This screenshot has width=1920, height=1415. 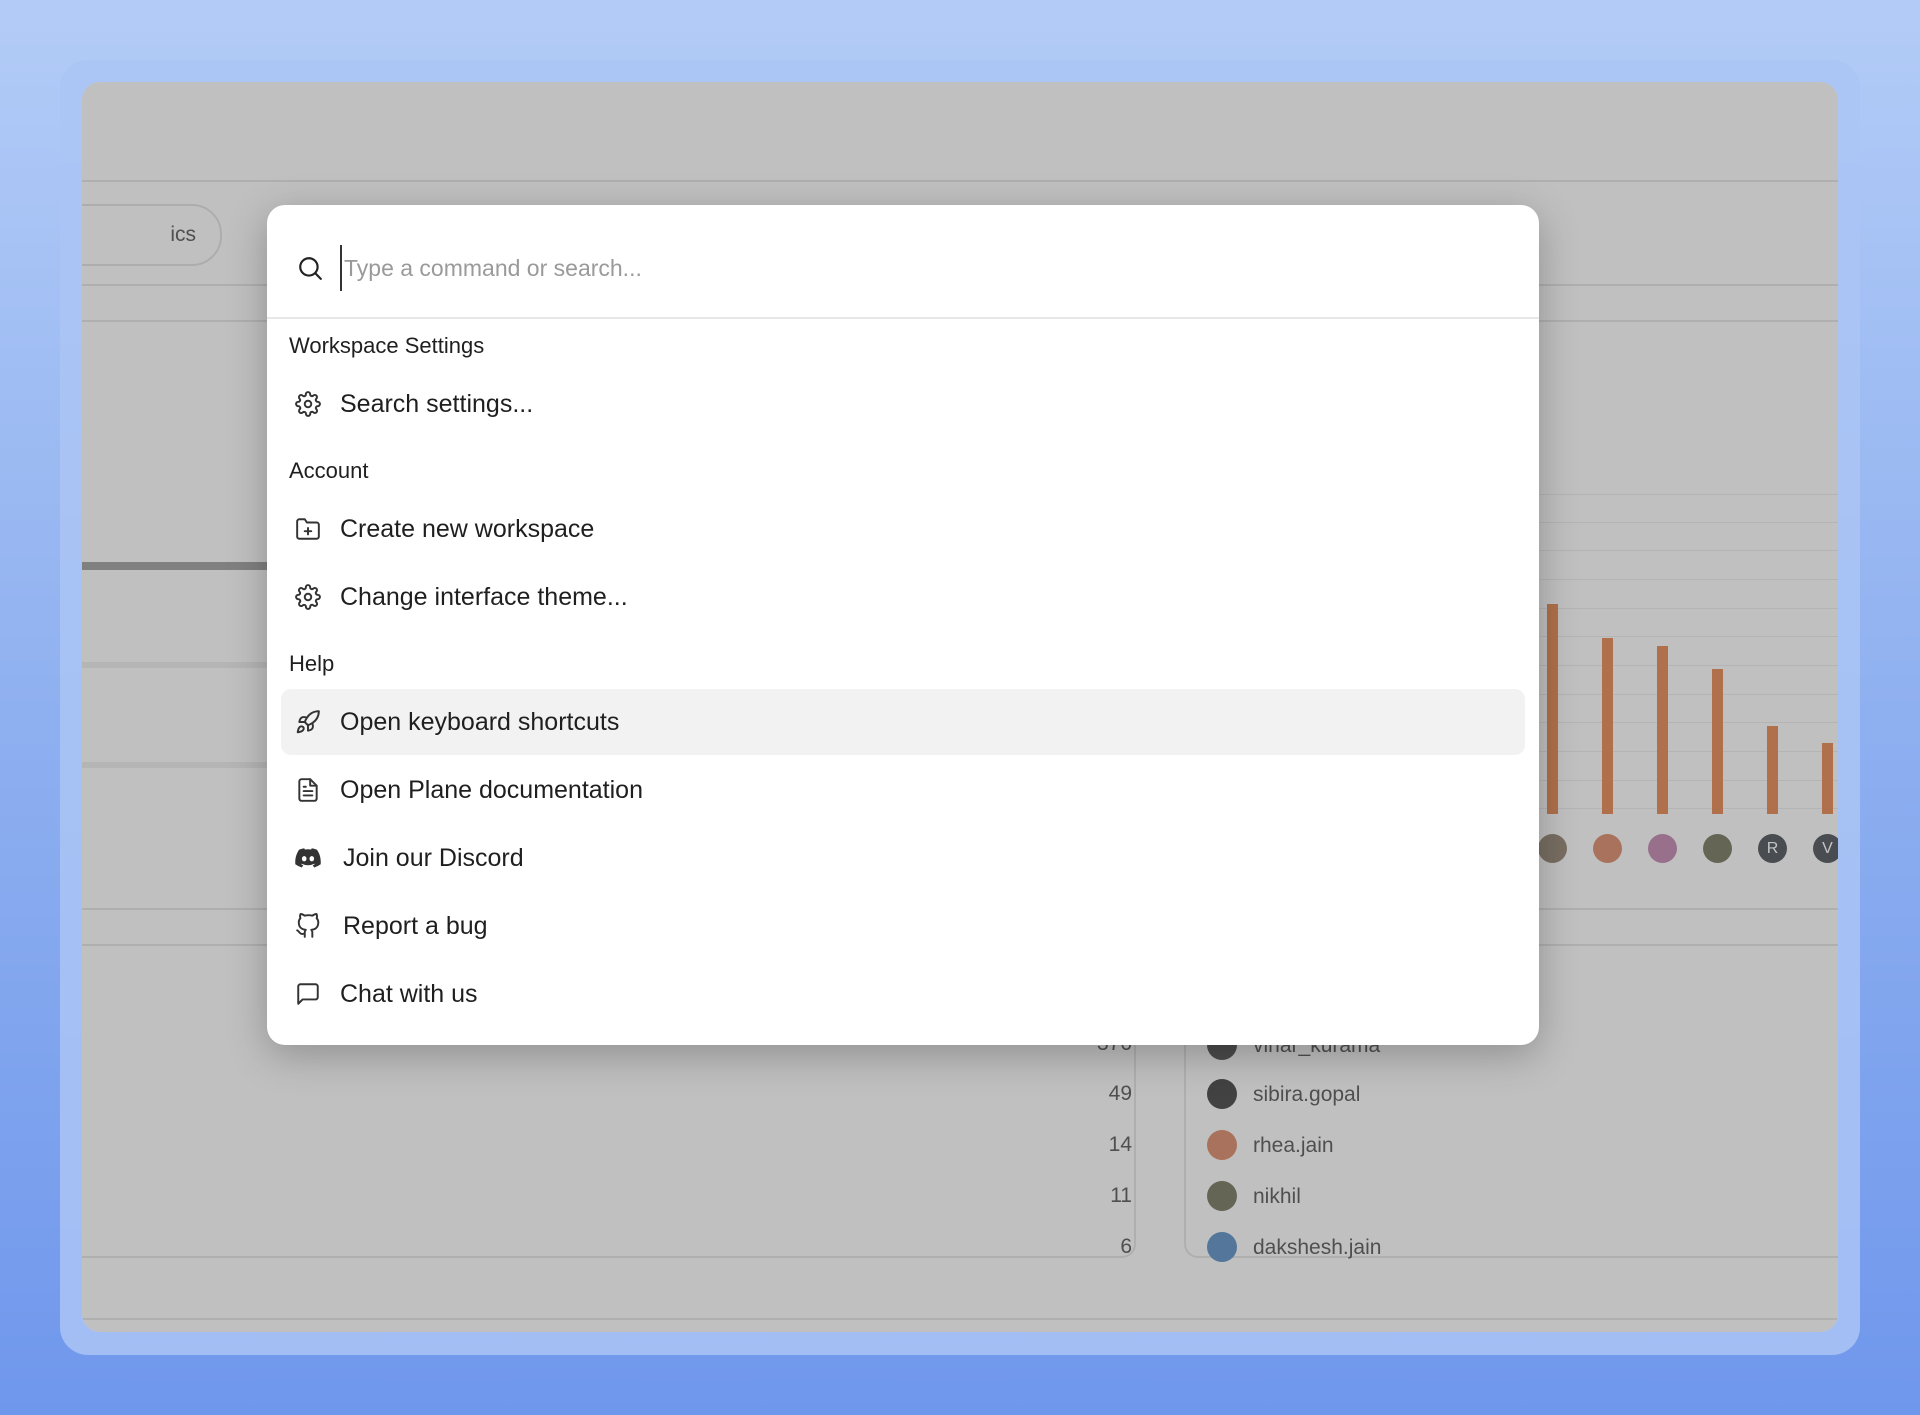 What do you see at coordinates (903, 926) in the screenshot?
I see `menu-item-report-bug: Report a bug` at bounding box center [903, 926].